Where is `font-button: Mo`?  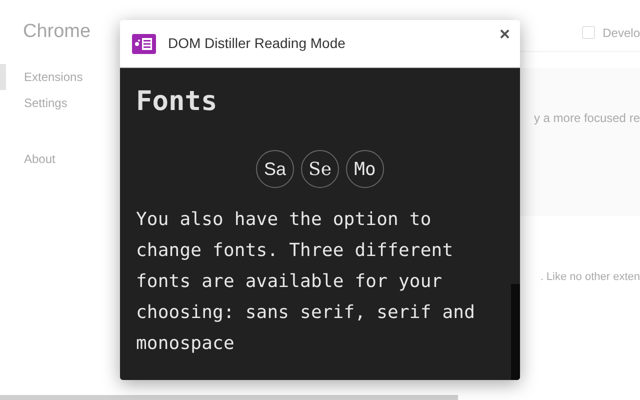
font-button: Mo is located at coordinates (365, 169).